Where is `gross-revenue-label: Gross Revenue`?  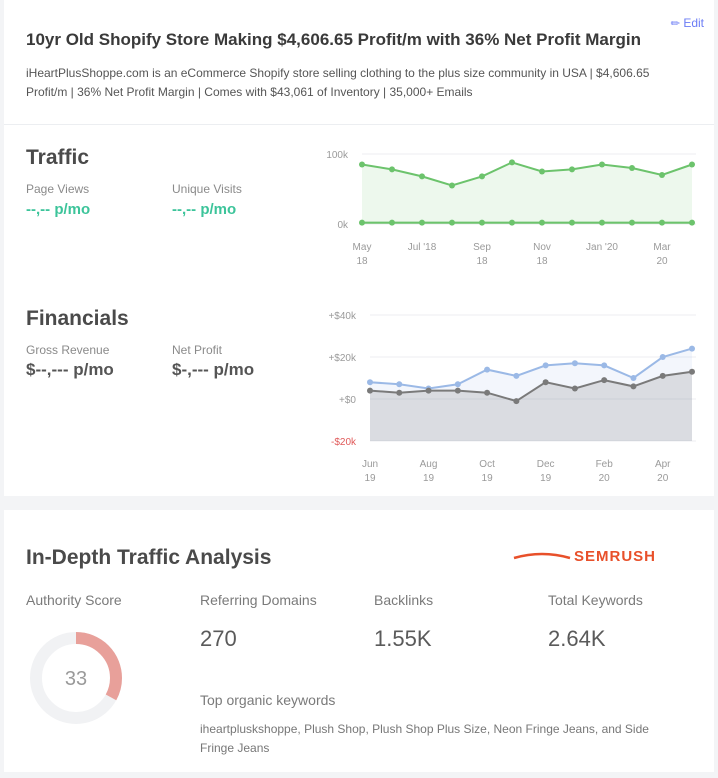
gross-revenue-label: Gross Revenue is located at coordinates (68, 350).